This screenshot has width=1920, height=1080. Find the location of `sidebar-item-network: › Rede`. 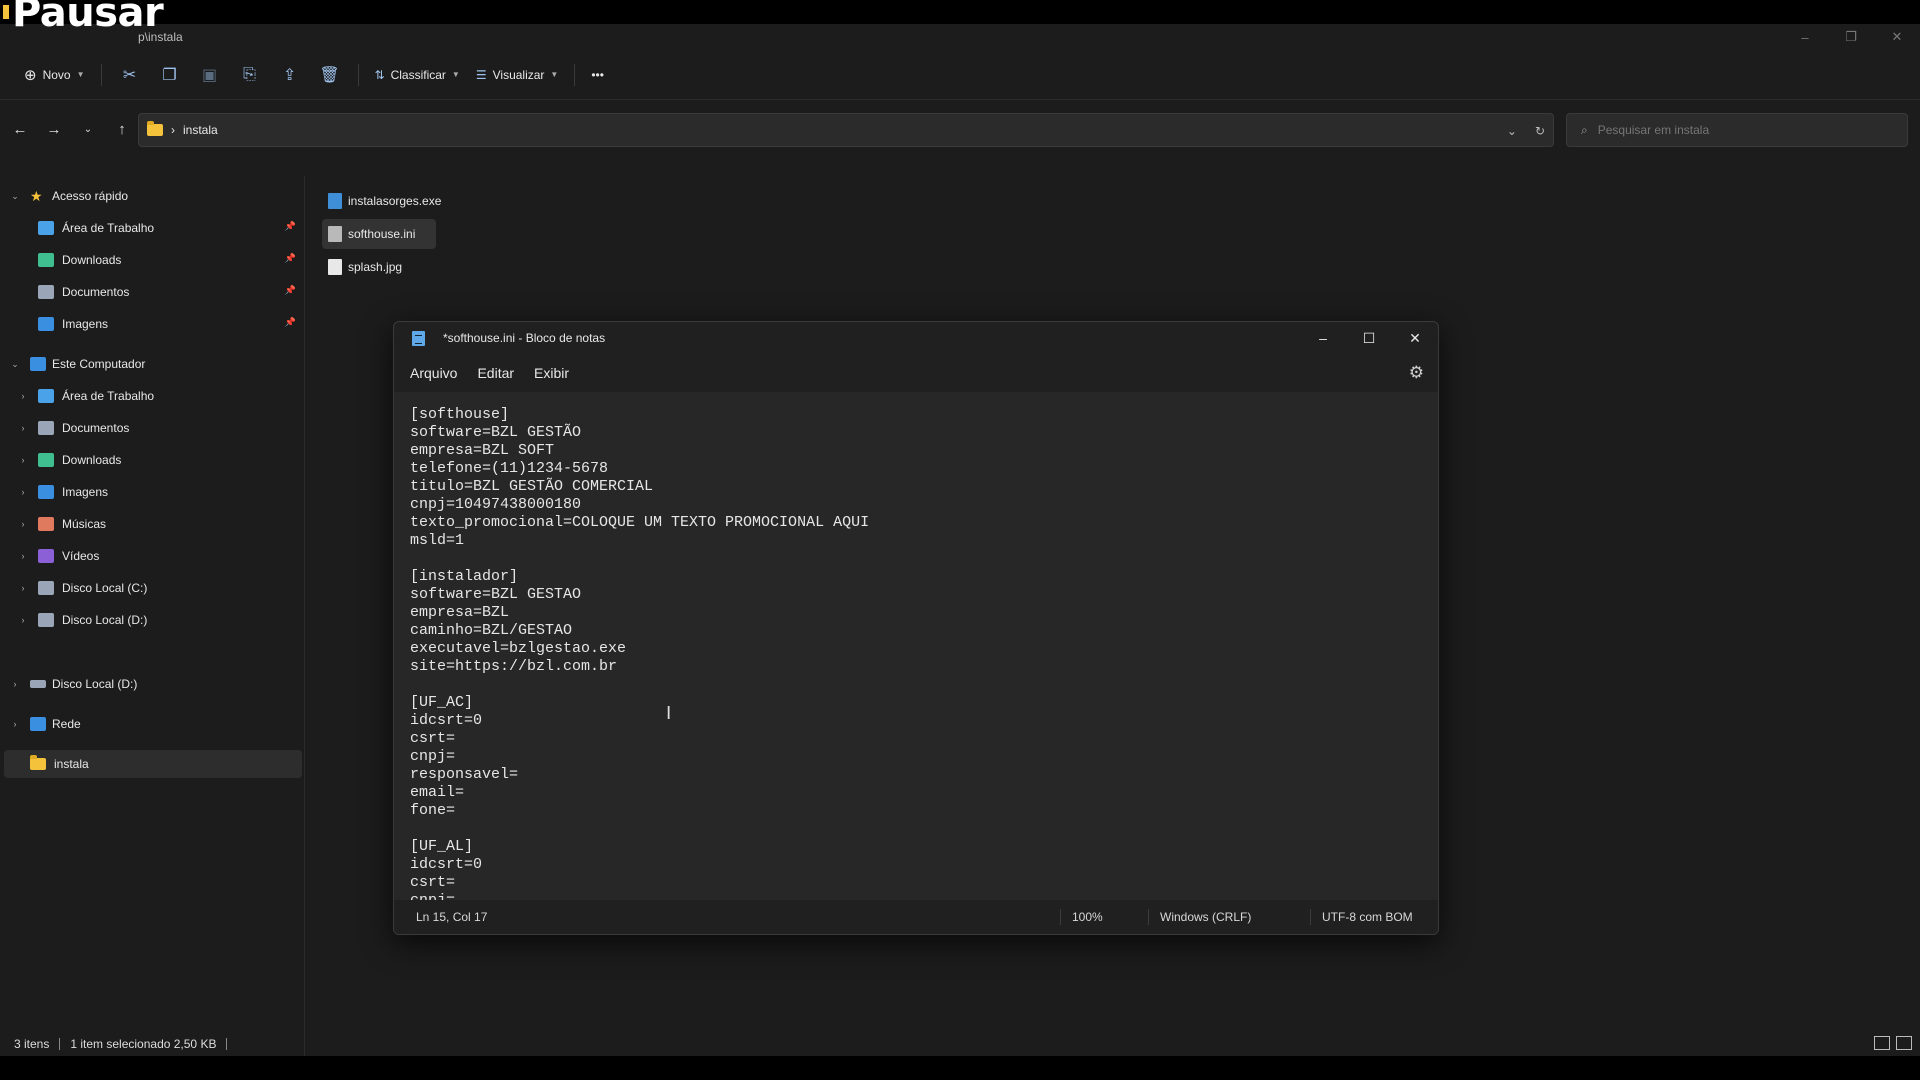

sidebar-item-network: › Rede is located at coordinates (151, 724).